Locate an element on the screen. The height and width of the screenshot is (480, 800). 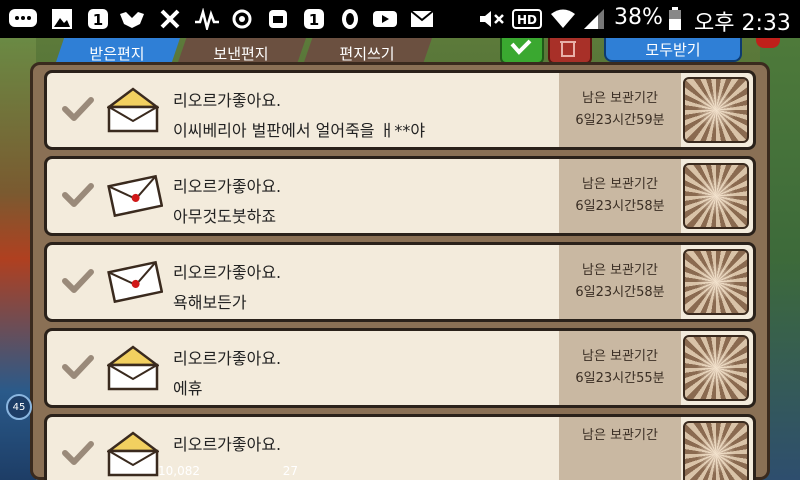
signal-icon is located at coordinates (594, 19).